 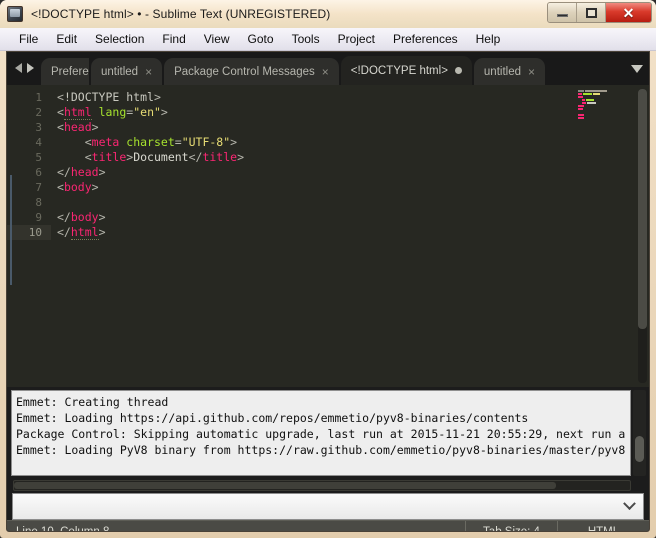 I want to click on tab-doctype-html: <!DOCTYPE html>, so click(x=406, y=70).